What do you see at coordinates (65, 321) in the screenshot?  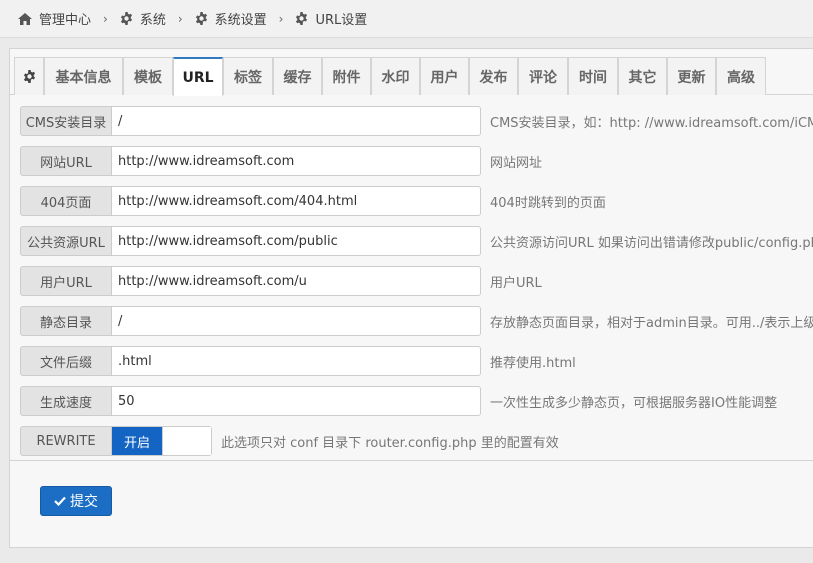 I see `field-label: 静态目录` at bounding box center [65, 321].